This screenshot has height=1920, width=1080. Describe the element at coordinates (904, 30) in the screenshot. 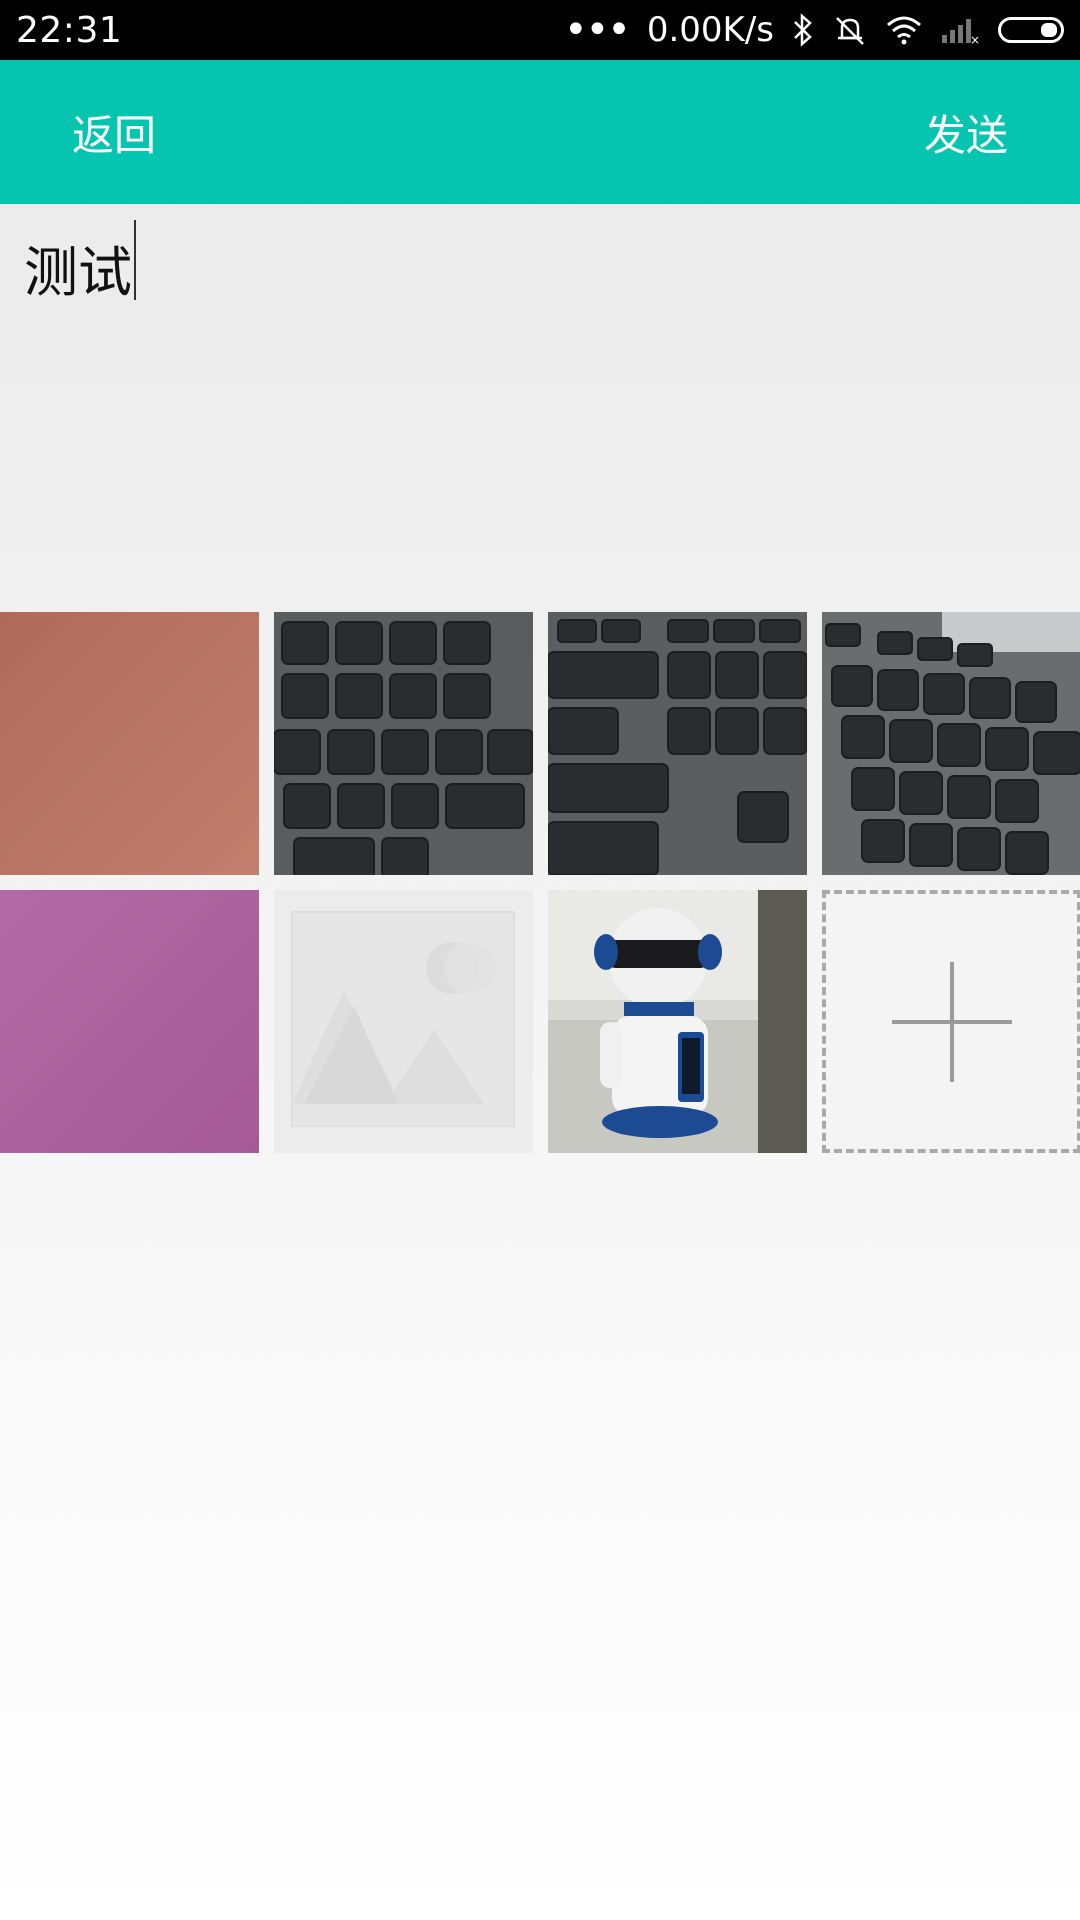

I see `wifi-icon` at that location.